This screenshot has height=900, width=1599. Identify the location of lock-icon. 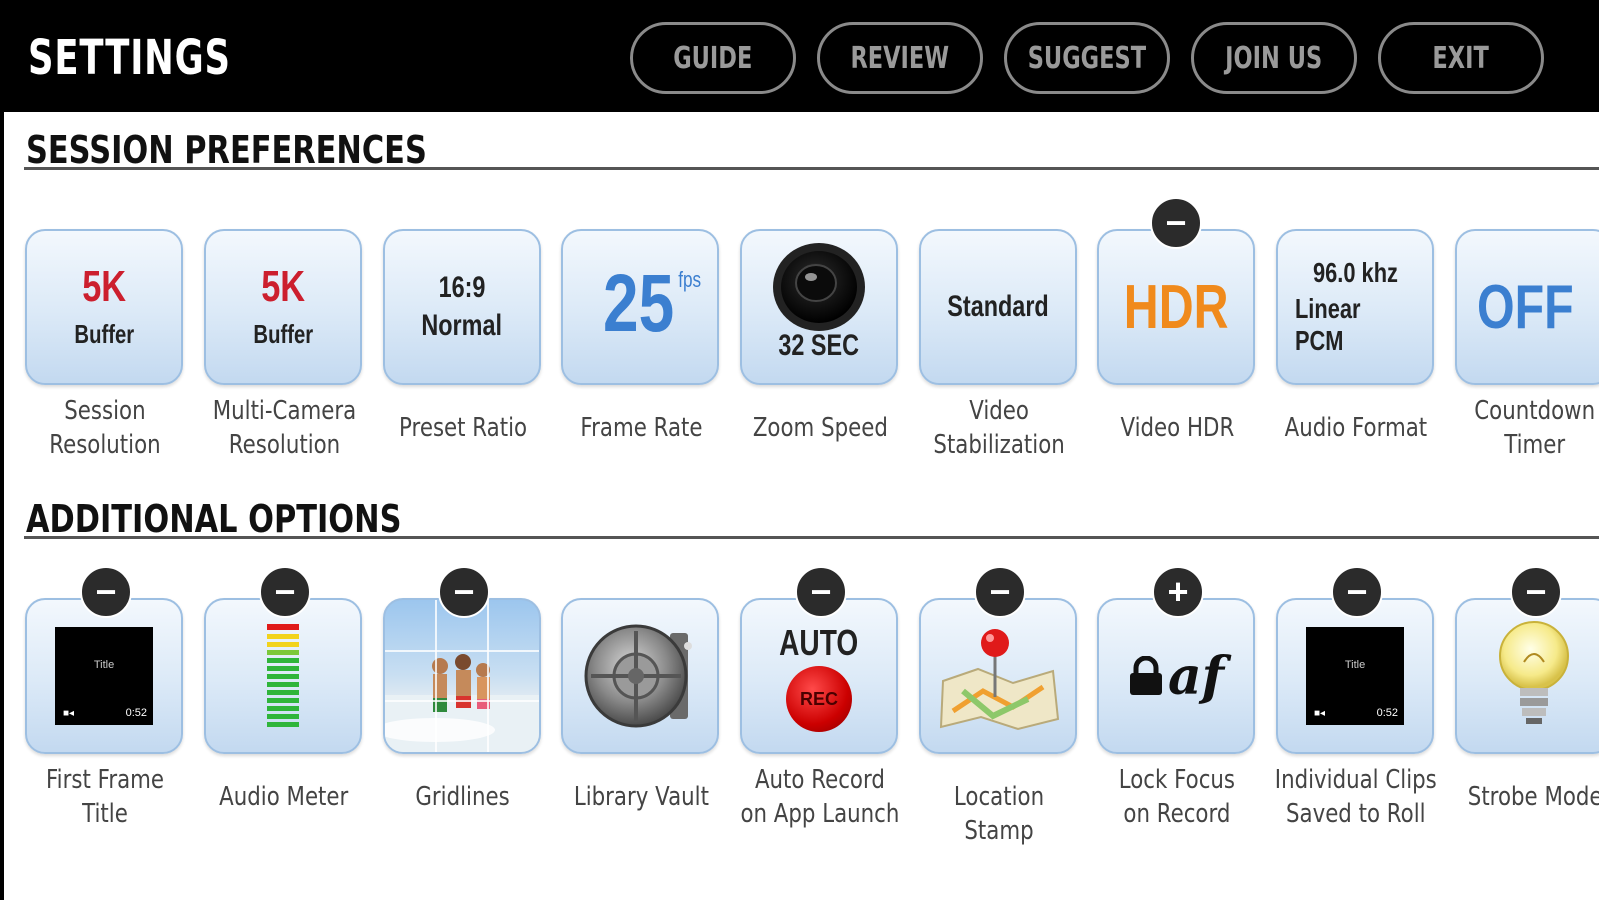
(1145, 675).